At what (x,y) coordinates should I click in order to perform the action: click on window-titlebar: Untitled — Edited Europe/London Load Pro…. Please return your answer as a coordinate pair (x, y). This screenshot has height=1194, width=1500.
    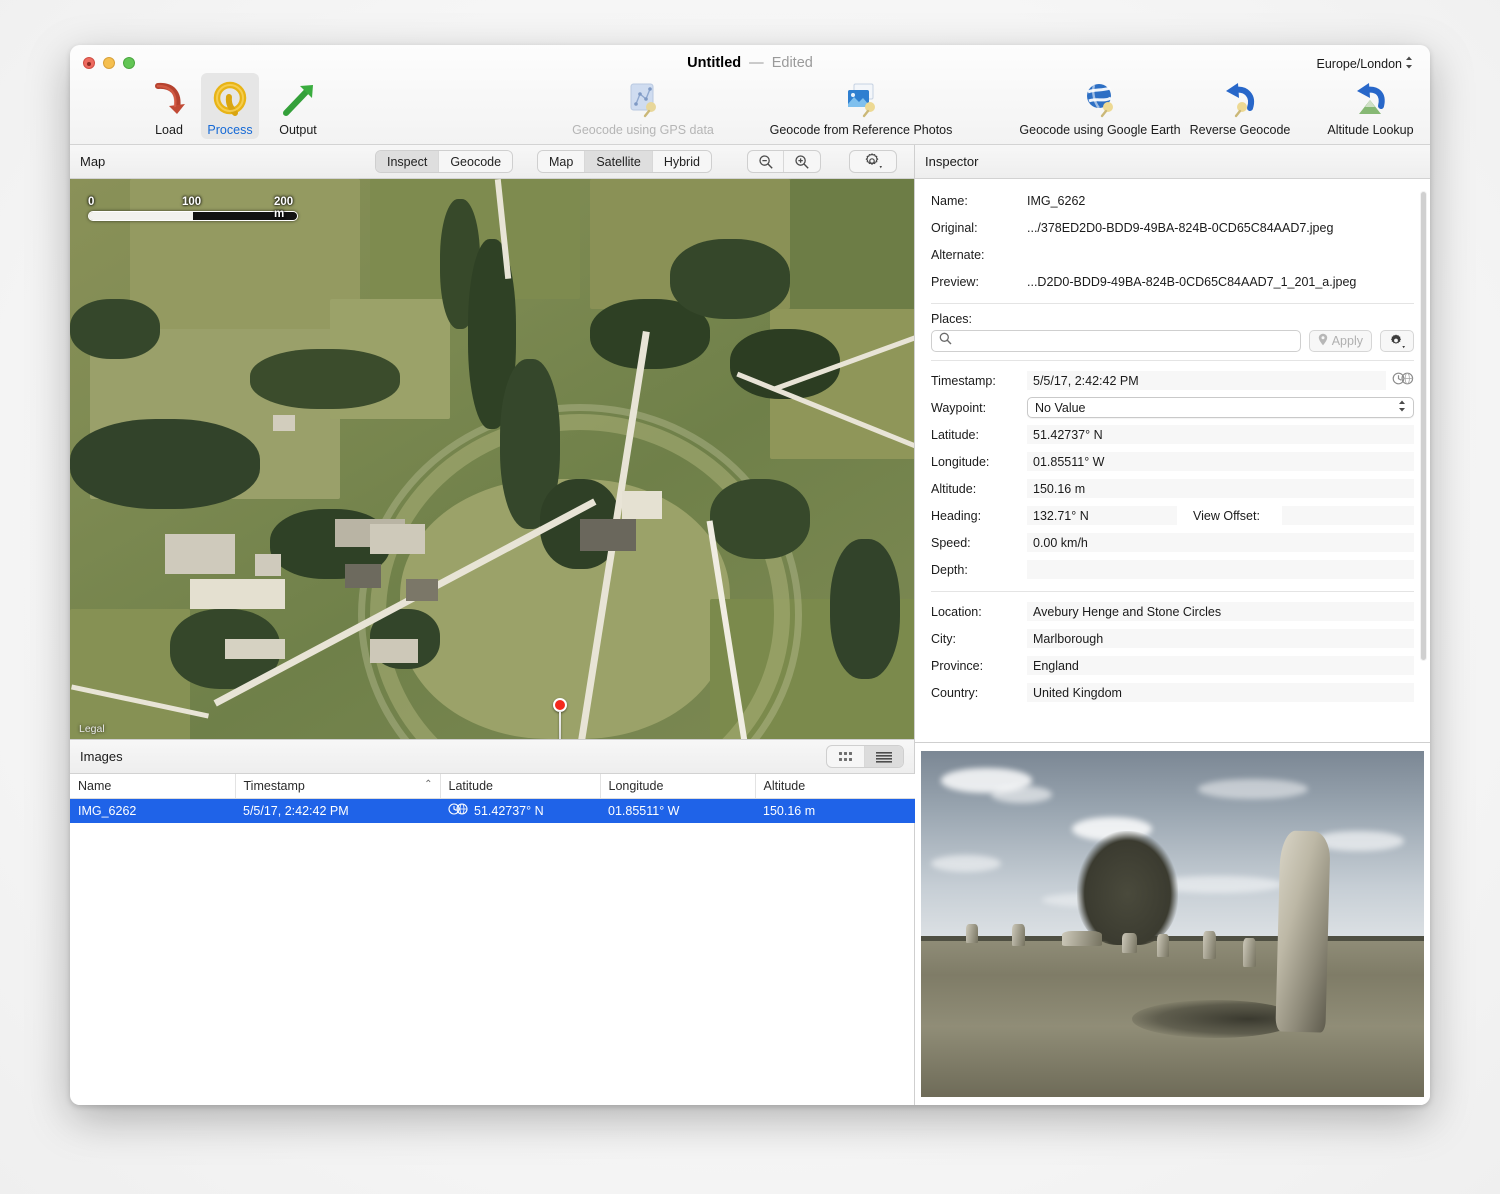
    Looking at the image, I should click on (750, 95).